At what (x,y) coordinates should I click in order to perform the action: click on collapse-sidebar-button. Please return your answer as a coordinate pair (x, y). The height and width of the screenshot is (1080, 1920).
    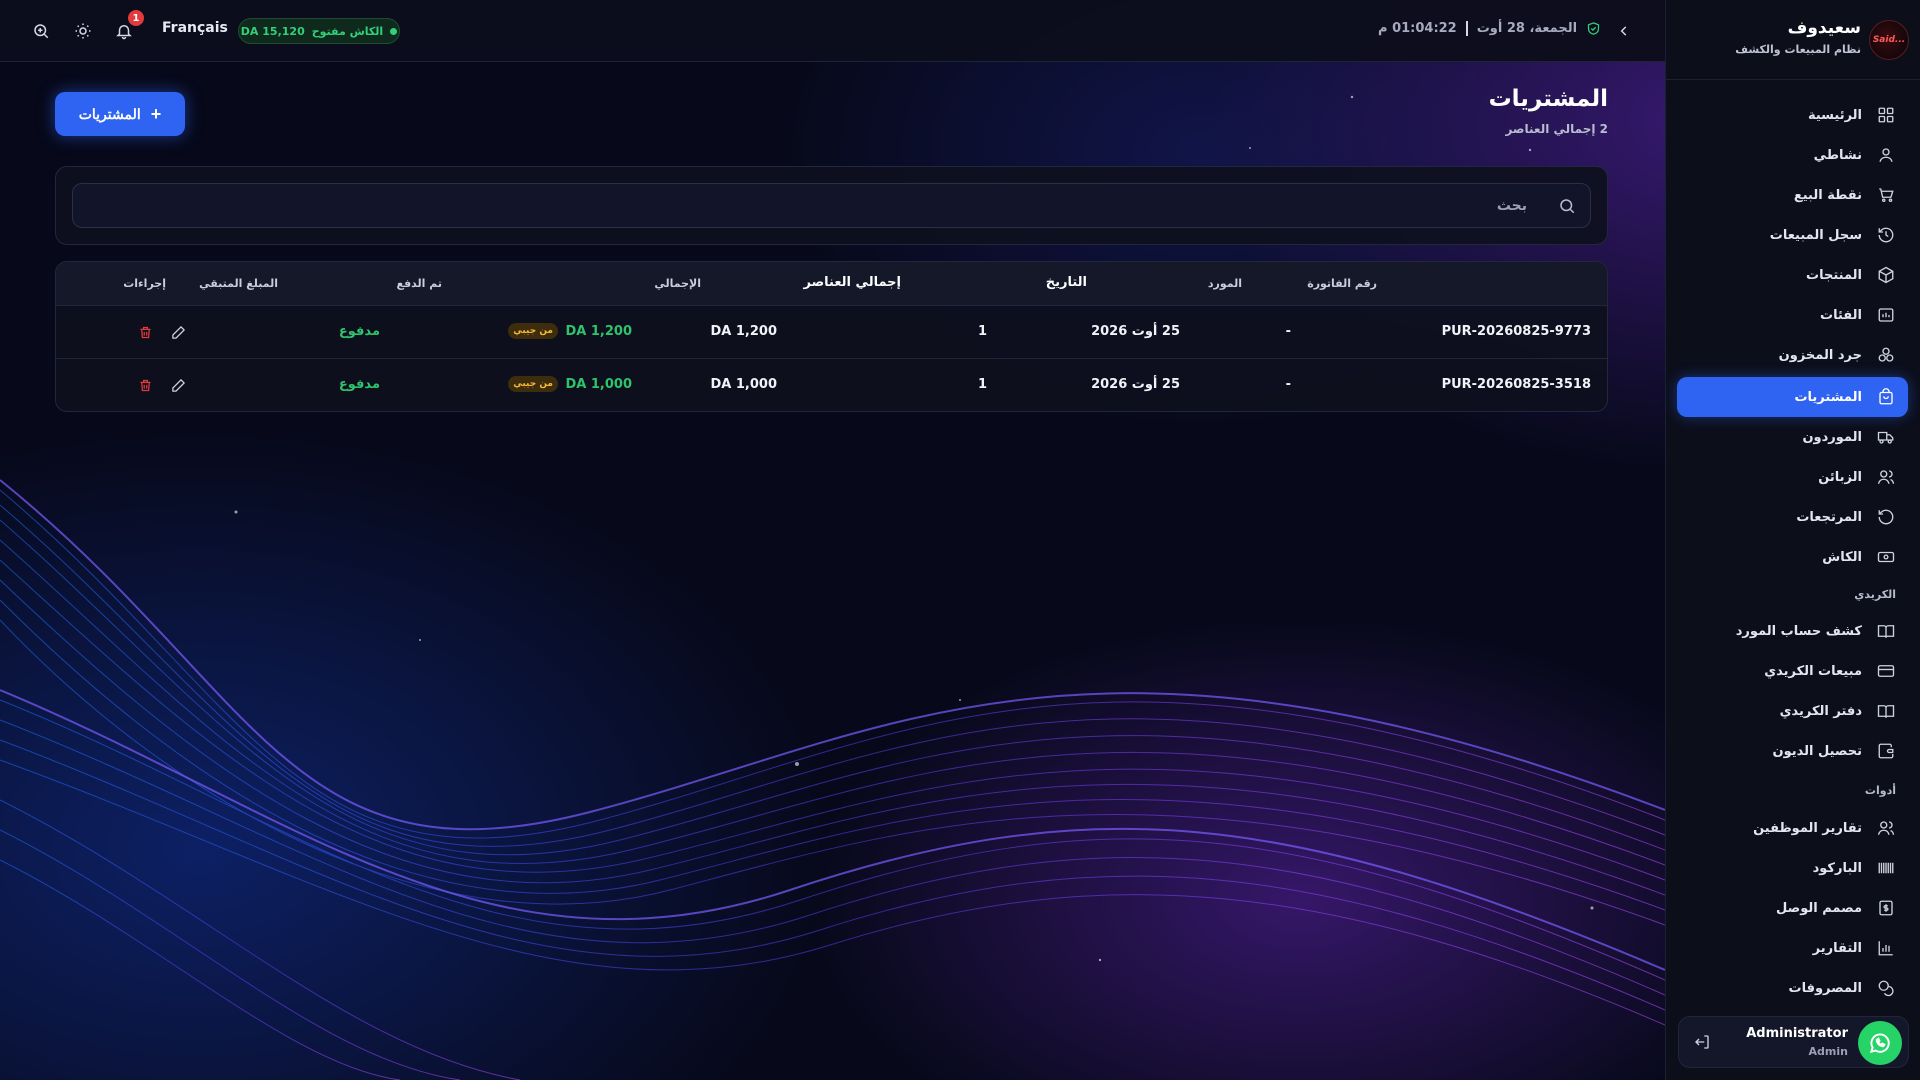
    Looking at the image, I should click on (1624, 31).